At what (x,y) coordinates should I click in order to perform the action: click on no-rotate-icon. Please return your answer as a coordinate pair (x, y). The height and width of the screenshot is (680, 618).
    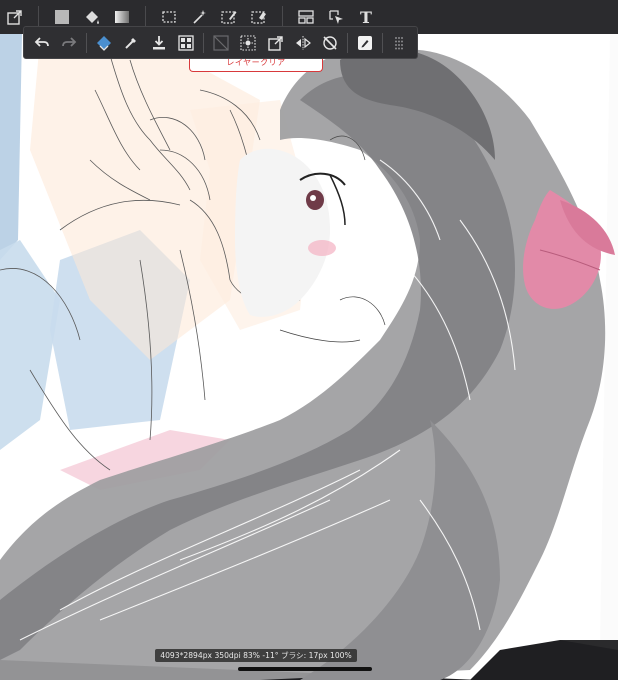
    Looking at the image, I should click on (330, 43).